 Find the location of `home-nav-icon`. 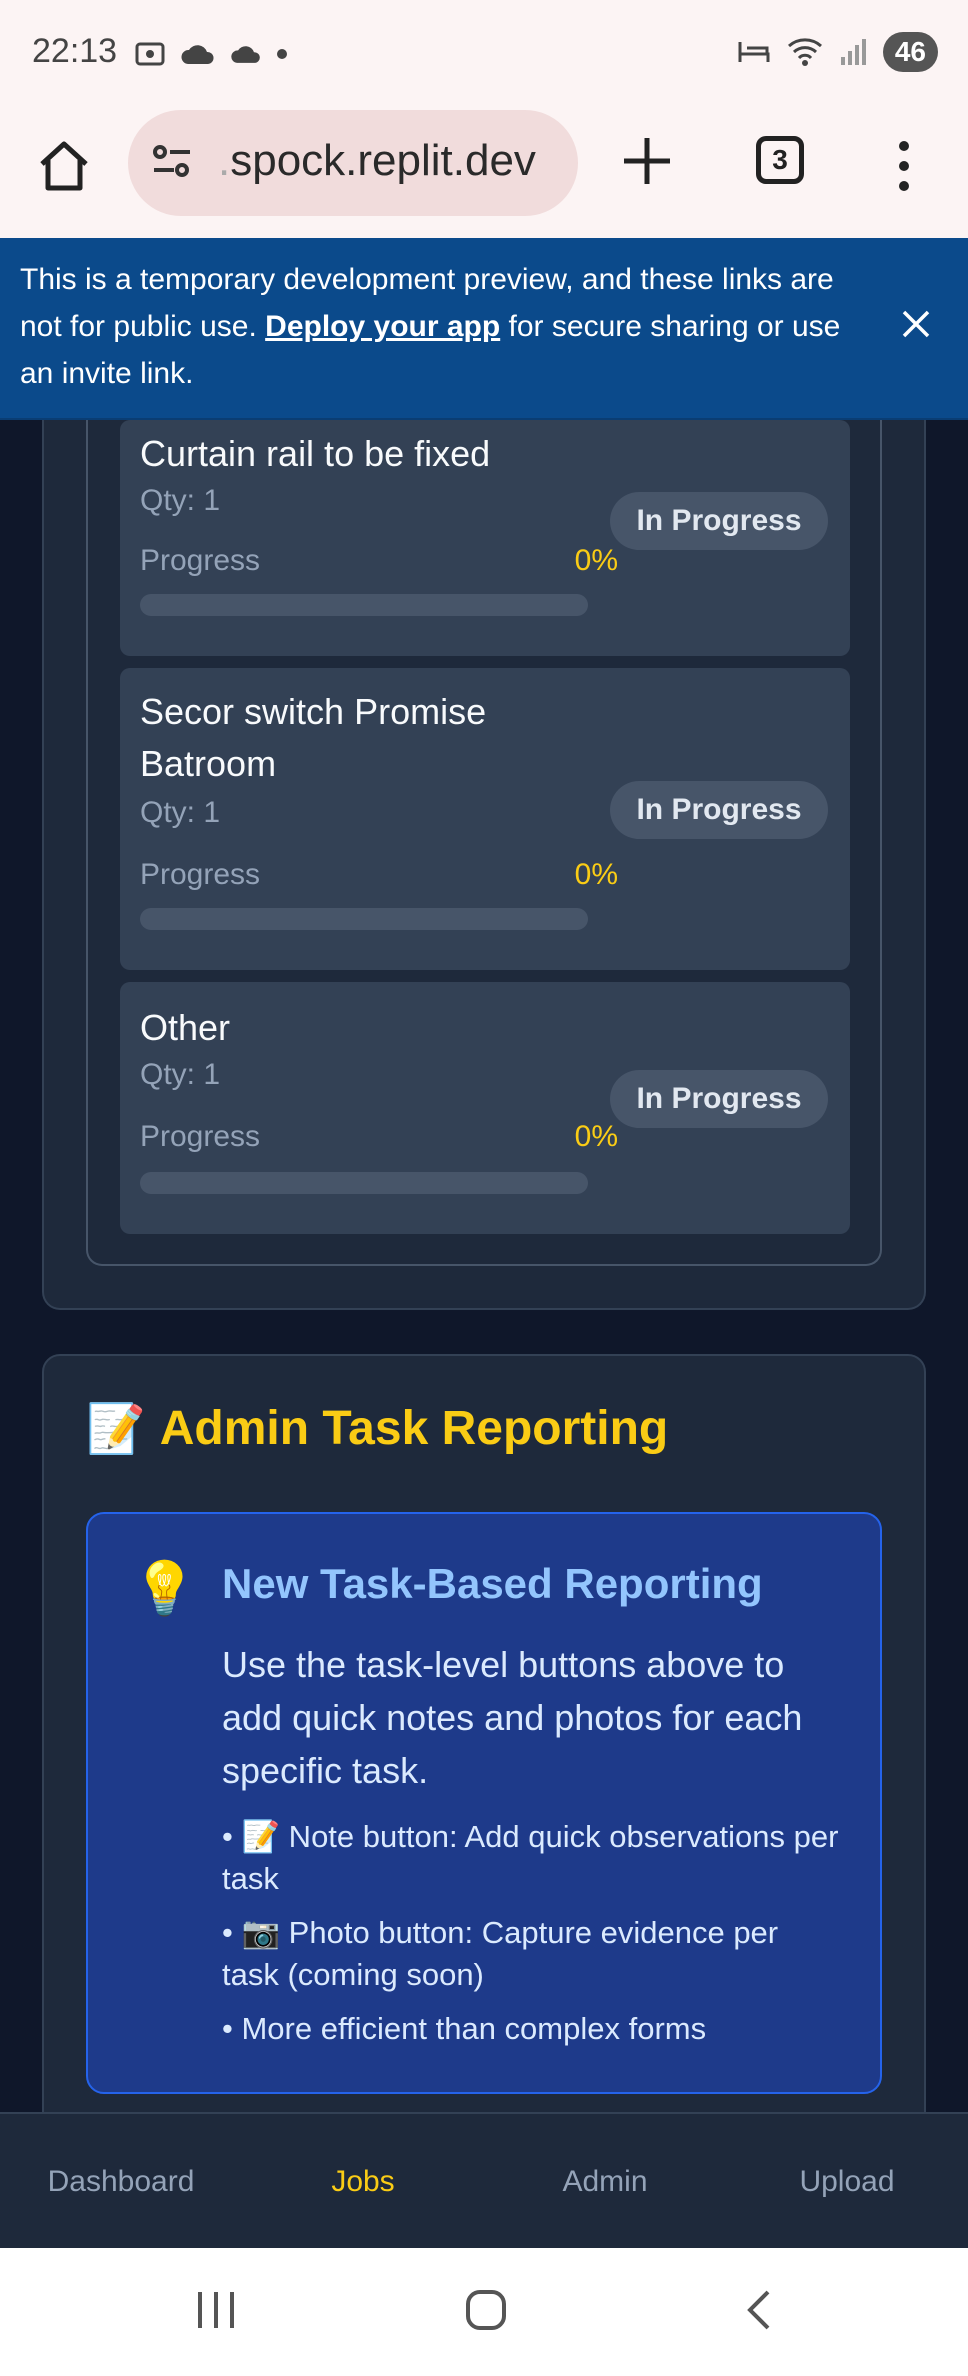

home-nav-icon is located at coordinates (486, 2310).